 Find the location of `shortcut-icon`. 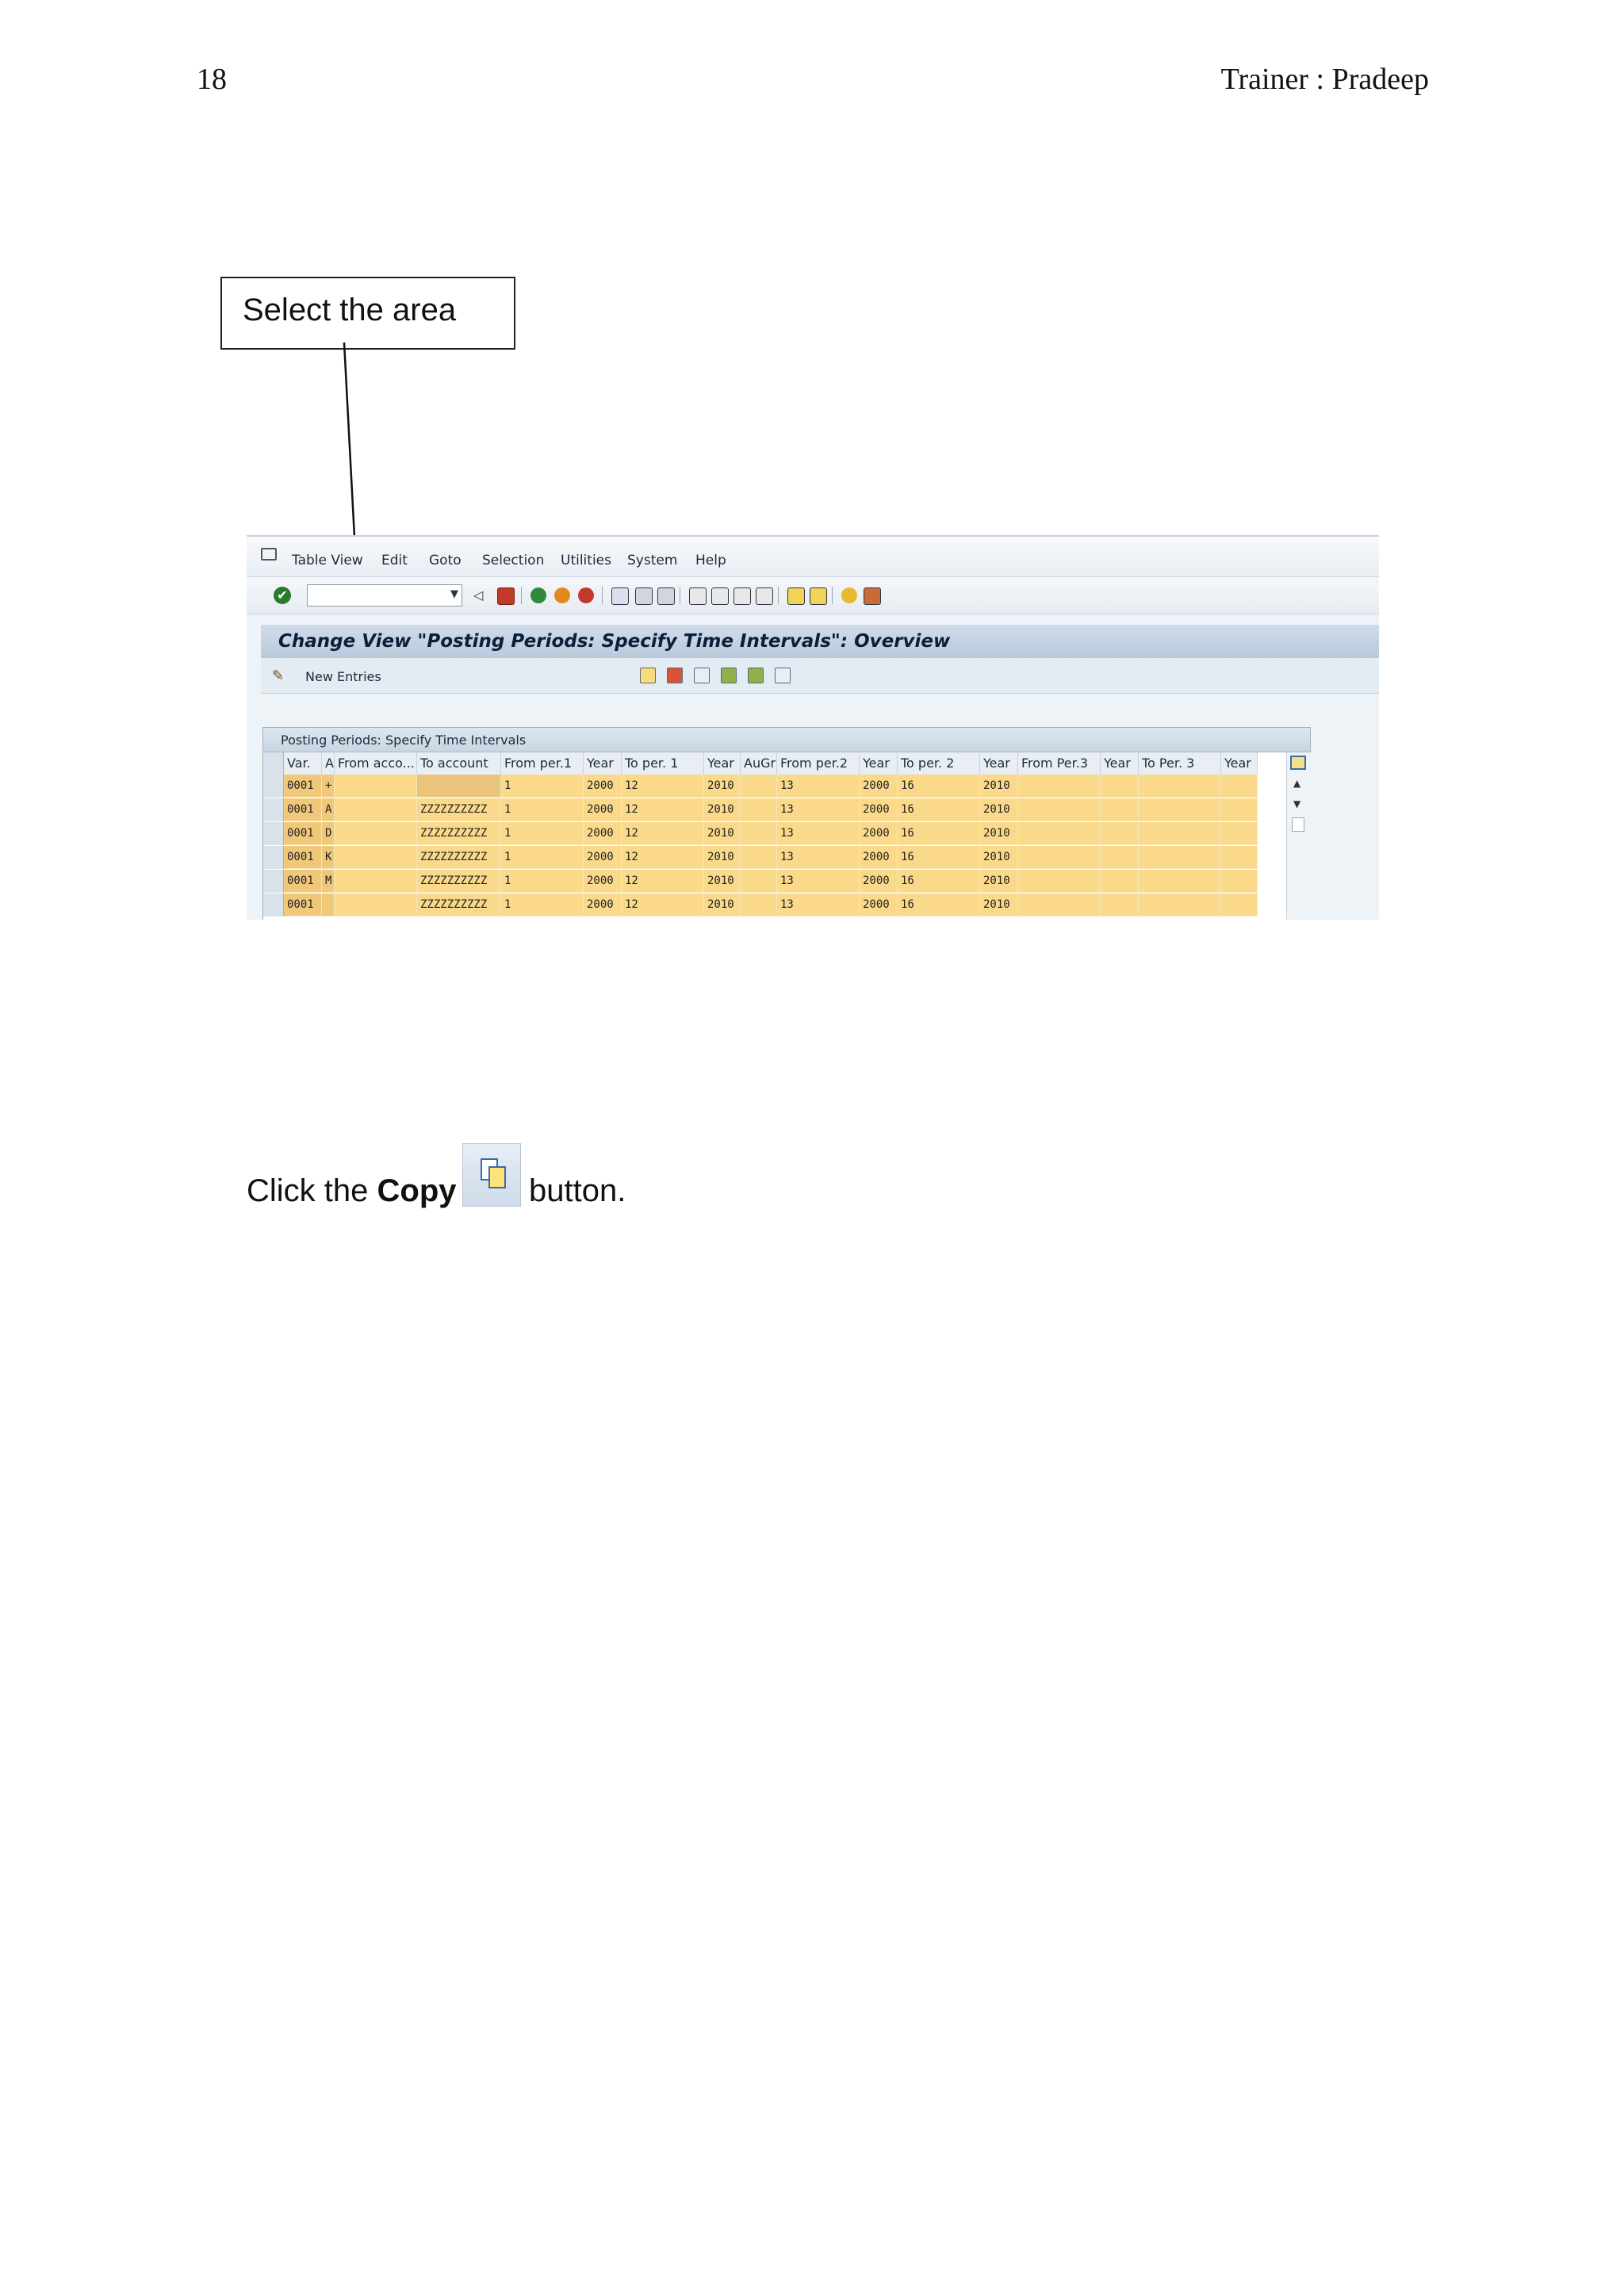

shortcut-icon is located at coordinates (818, 596).